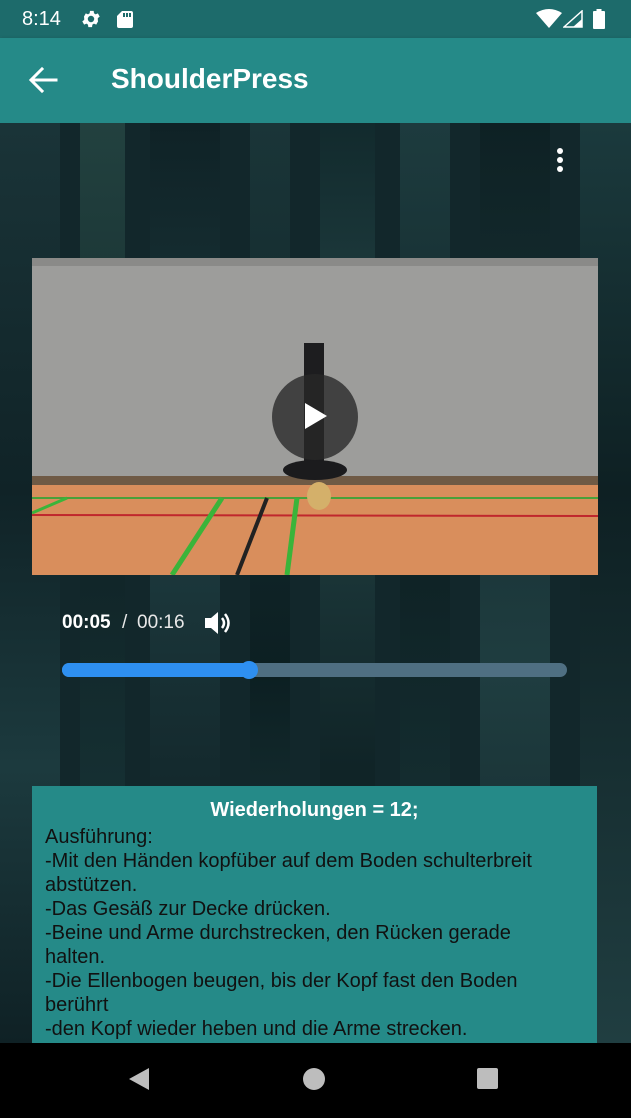  I want to click on play-icon, so click(316, 416).